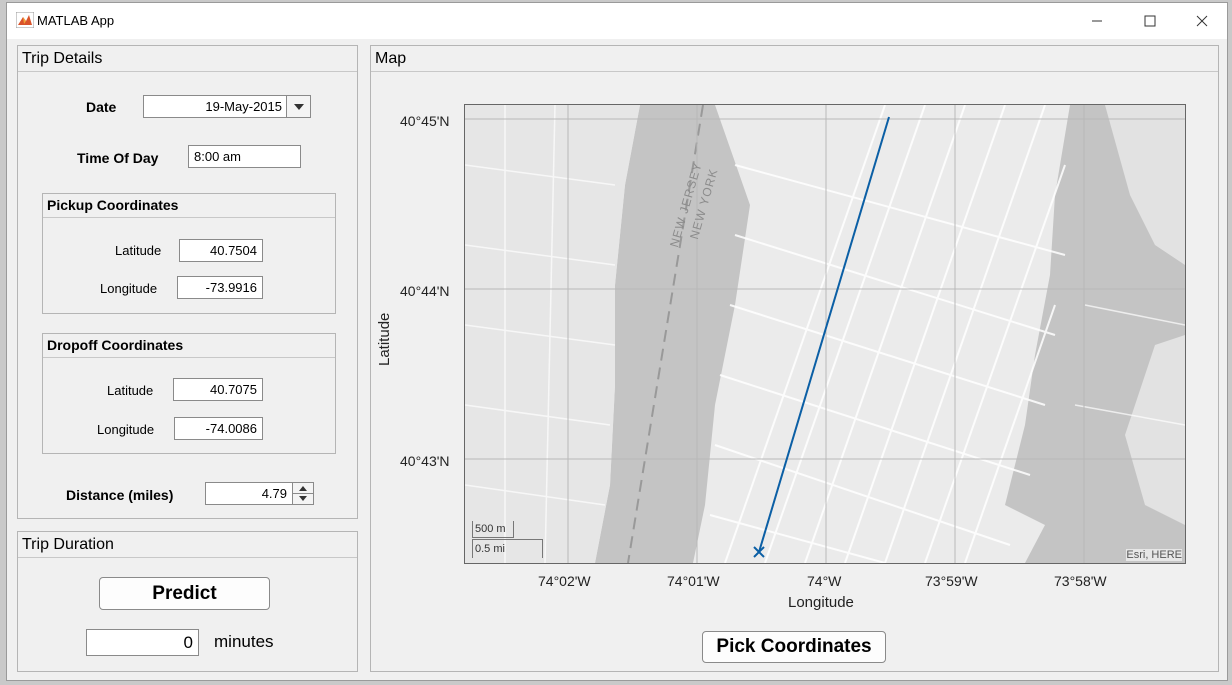 This screenshot has width=1232, height=685. I want to click on latitude-axis-label: Latitude, so click(384, 339).